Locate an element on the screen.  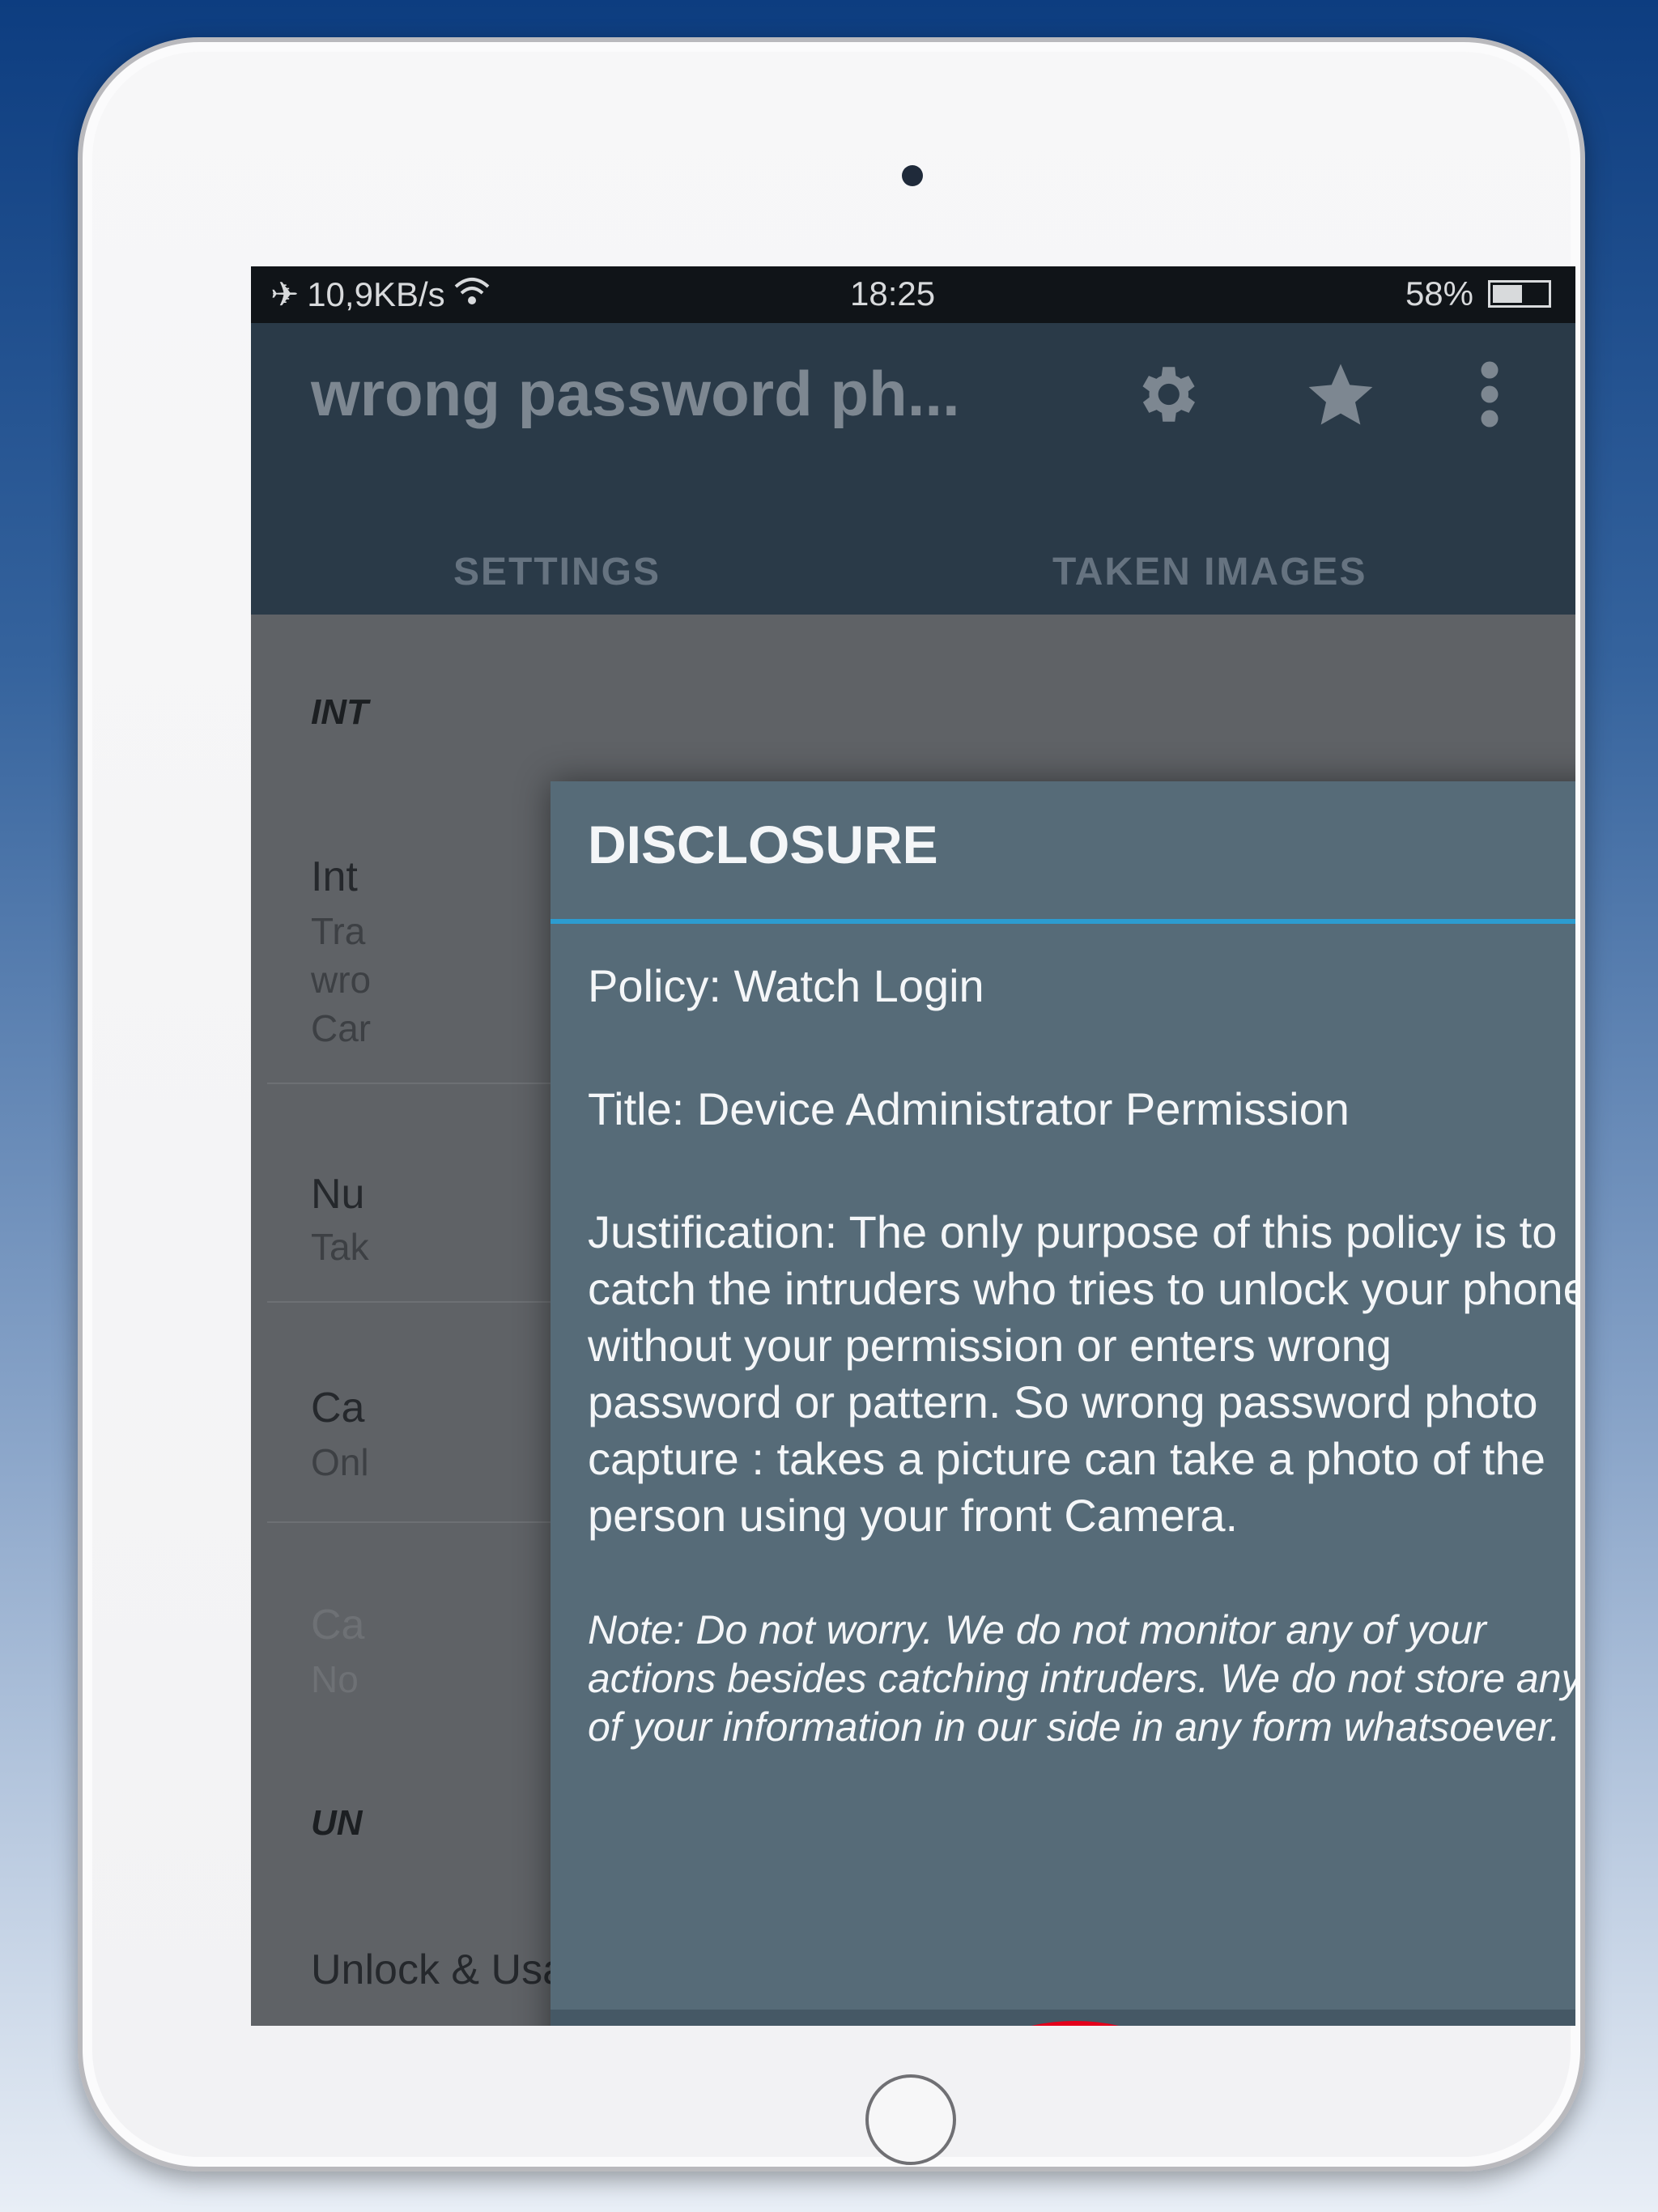
section-header: UN is located at coordinates (337, 1823).